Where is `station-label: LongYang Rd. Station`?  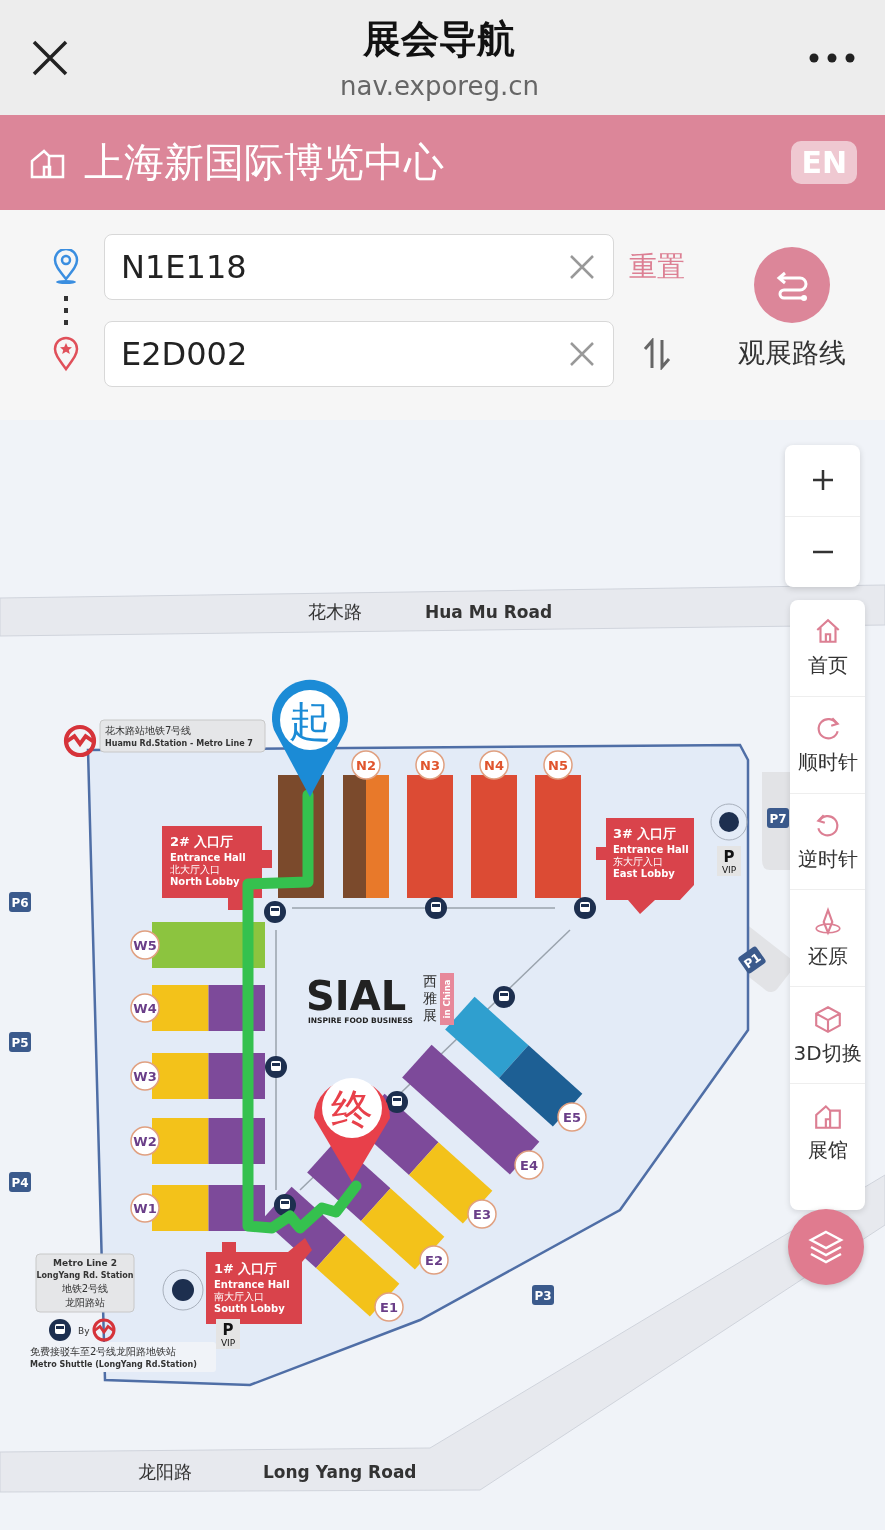 station-label: LongYang Rd. Station is located at coordinates (85, 1275).